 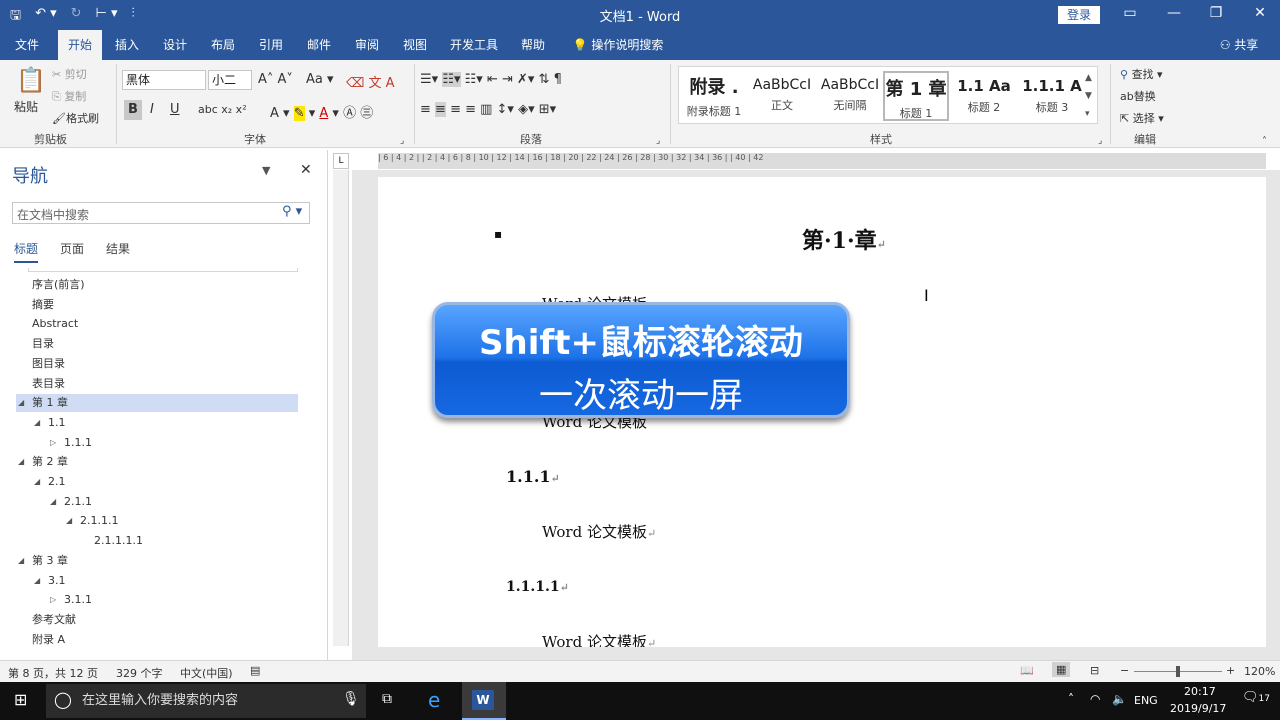 I want to click on notification-icon: 🗨17, so click(x=1256, y=697).